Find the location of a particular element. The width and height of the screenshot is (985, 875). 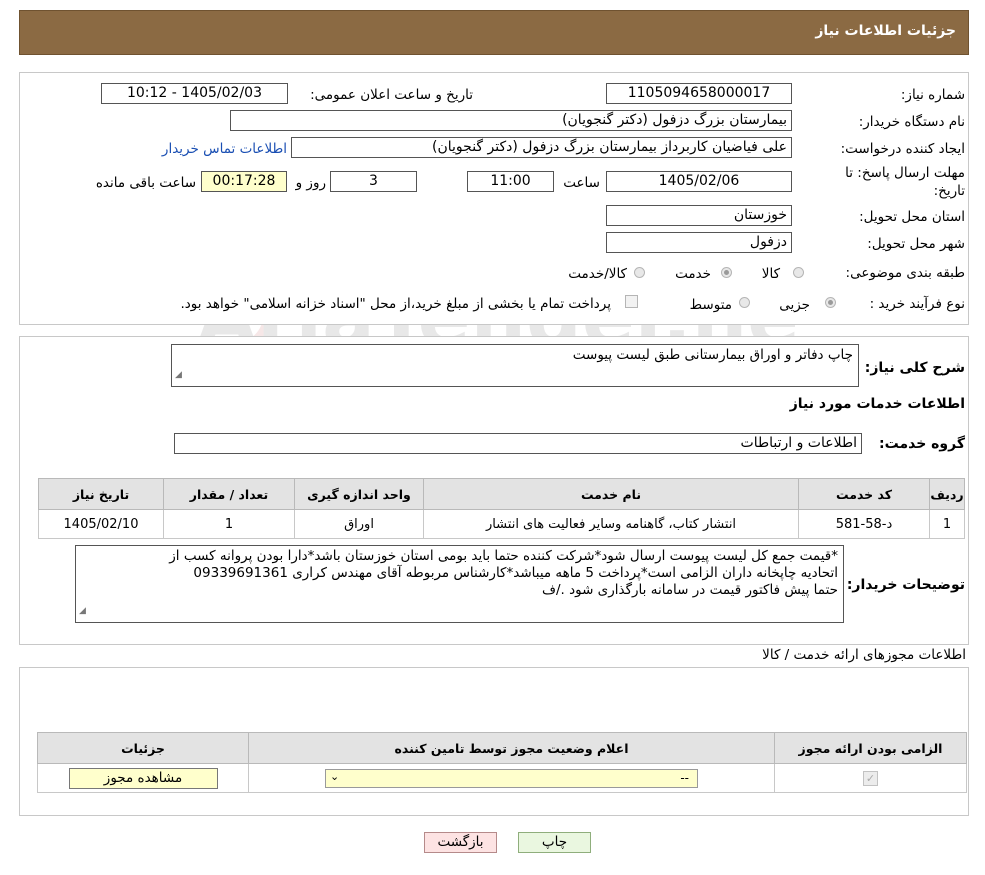

table-row: ✓ -- ⌄ مشاهده مجوز is located at coordinates (502, 778).